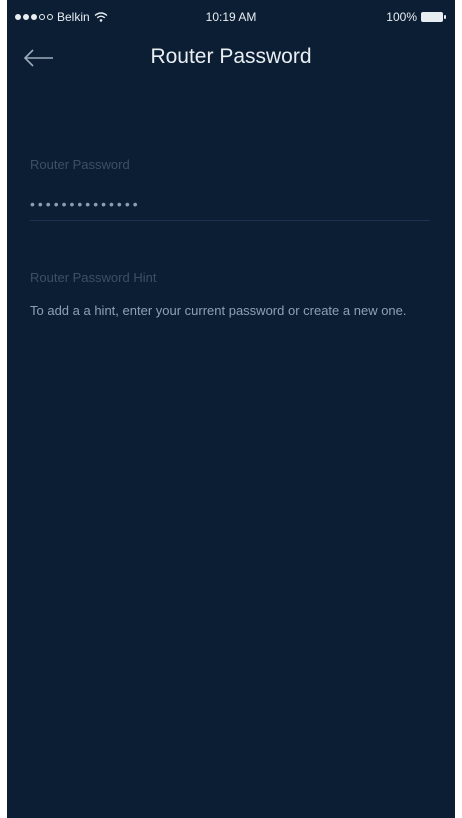 The height and width of the screenshot is (818, 462). Describe the element at coordinates (401, 17) in the screenshot. I see `battery-percent: 100%` at that location.